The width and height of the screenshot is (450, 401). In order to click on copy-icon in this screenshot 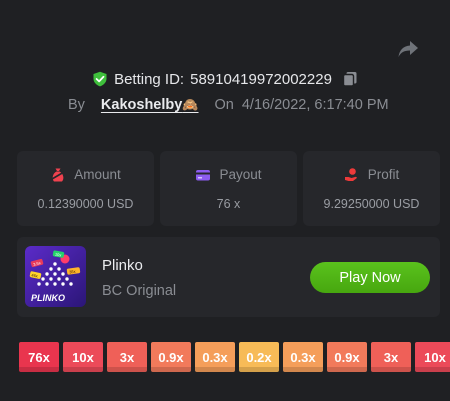, I will do `click(350, 79)`.